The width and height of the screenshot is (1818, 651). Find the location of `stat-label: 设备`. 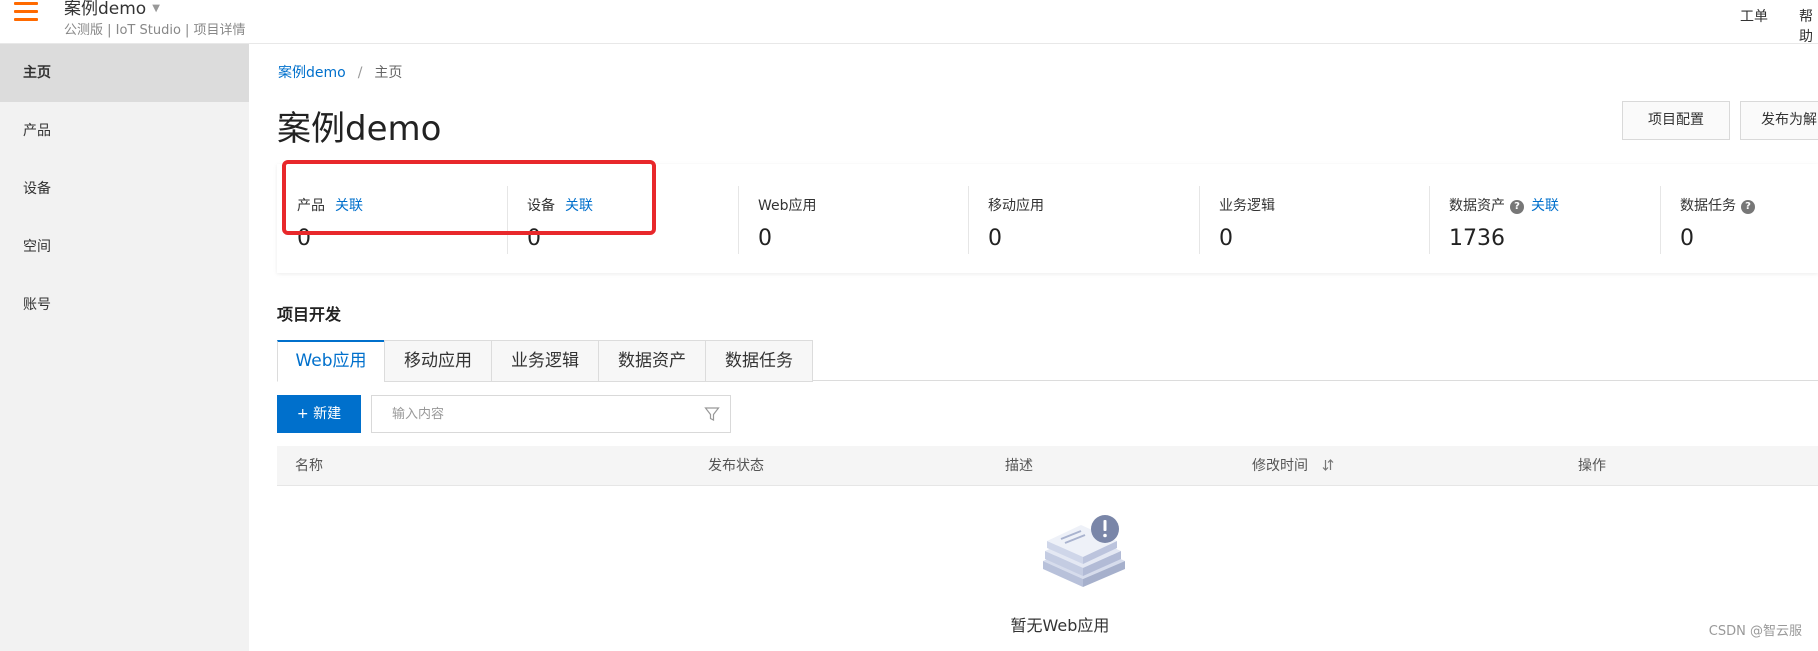

stat-label: 设备 is located at coordinates (541, 206).